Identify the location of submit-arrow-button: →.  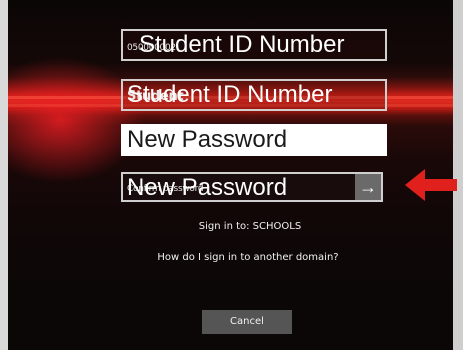
(368, 187).